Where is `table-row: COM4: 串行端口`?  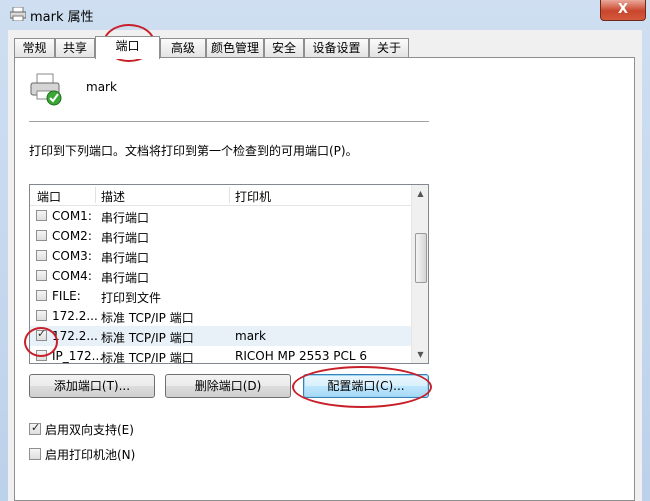 table-row: COM4: 串行端口 is located at coordinates (220, 276).